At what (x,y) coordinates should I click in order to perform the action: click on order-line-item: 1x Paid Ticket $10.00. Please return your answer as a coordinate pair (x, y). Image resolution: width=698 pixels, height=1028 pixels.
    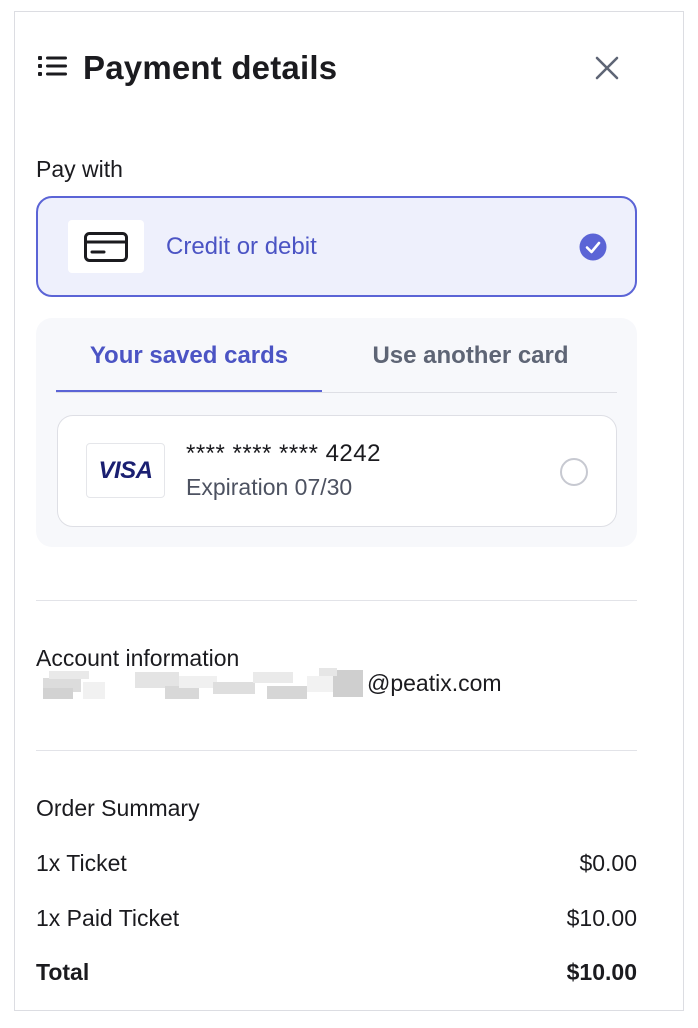
    Looking at the image, I should click on (336, 920).